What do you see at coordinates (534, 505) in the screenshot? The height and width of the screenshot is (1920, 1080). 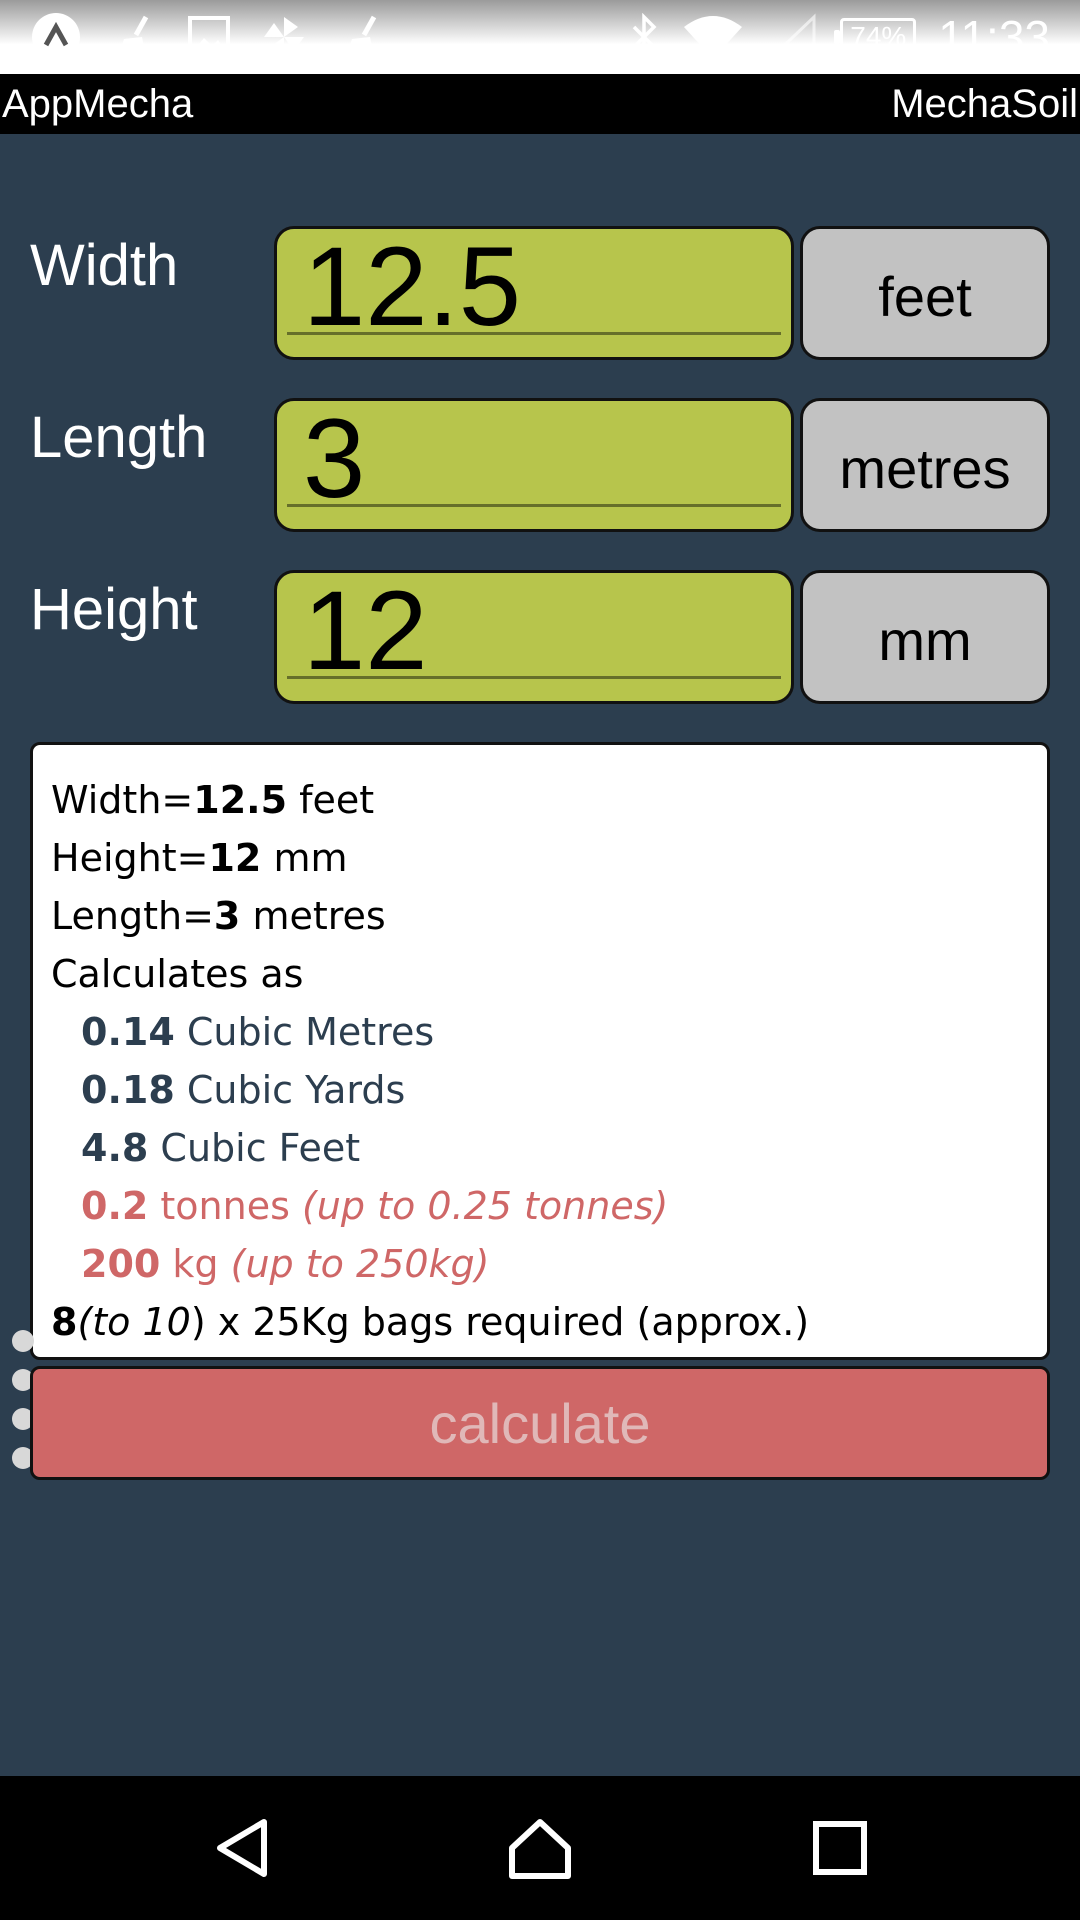 I see `length-input-underline` at bounding box center [534, 505].